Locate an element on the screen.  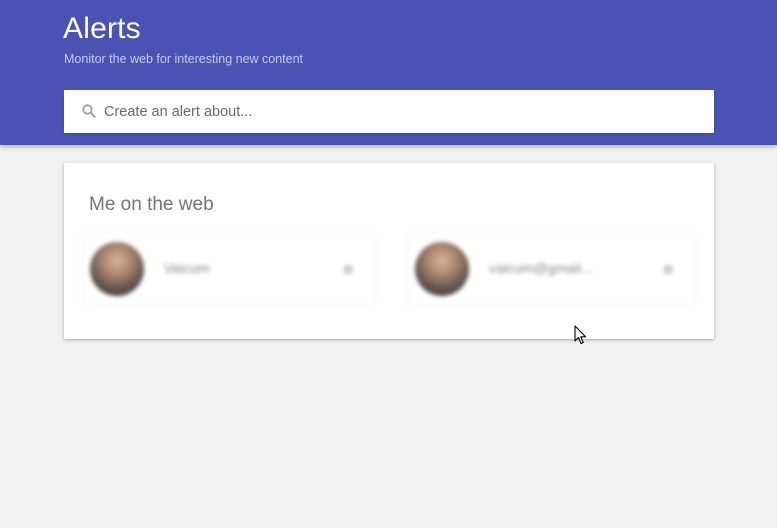
card-title: Me on the web is located at coordinates (151, 204).